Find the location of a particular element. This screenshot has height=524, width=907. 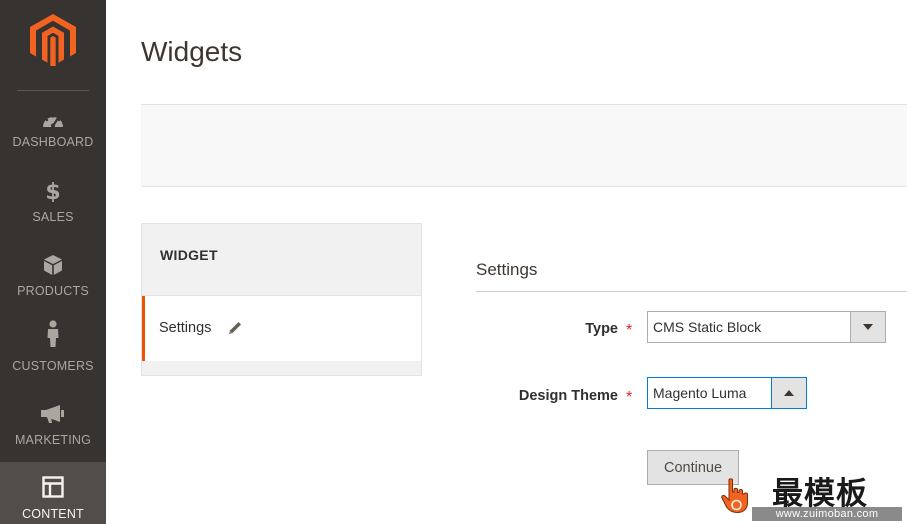

nav-label: DASHBOARD is located at coordinates (53, 142).